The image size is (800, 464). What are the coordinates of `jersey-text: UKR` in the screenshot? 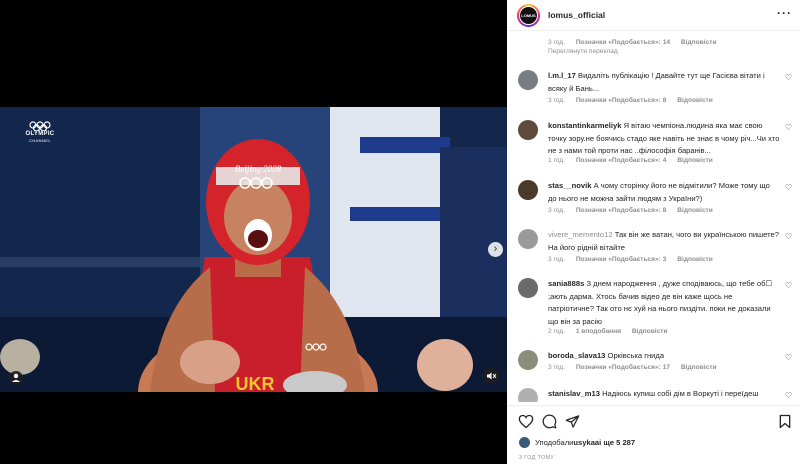 It's located at (255, 383).